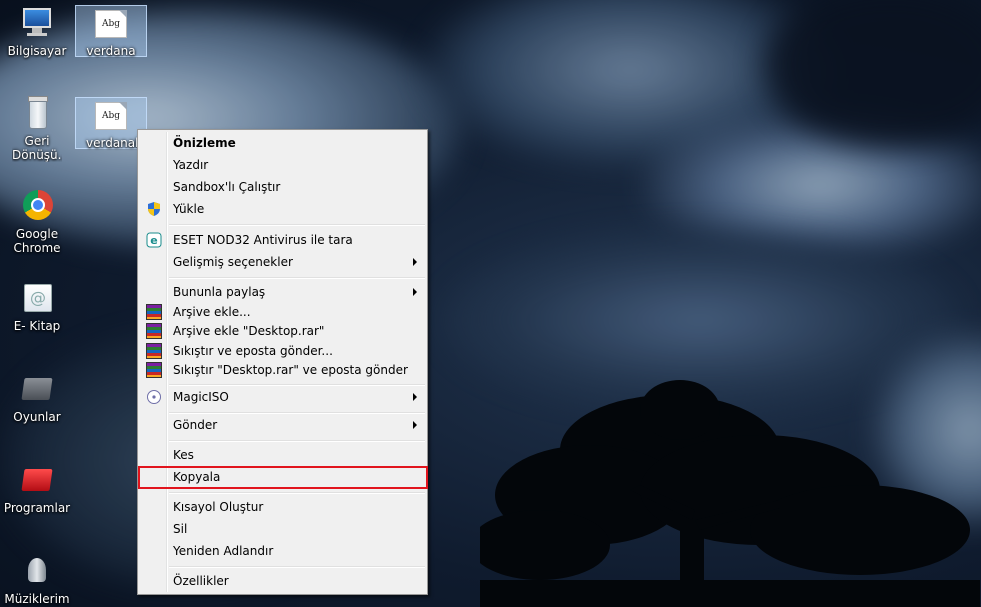  What do you see at coordinates (37, 51) in the screenshot?
I see `desktop-icon-label: Bilgisayar` at bounding box center [37, 51].